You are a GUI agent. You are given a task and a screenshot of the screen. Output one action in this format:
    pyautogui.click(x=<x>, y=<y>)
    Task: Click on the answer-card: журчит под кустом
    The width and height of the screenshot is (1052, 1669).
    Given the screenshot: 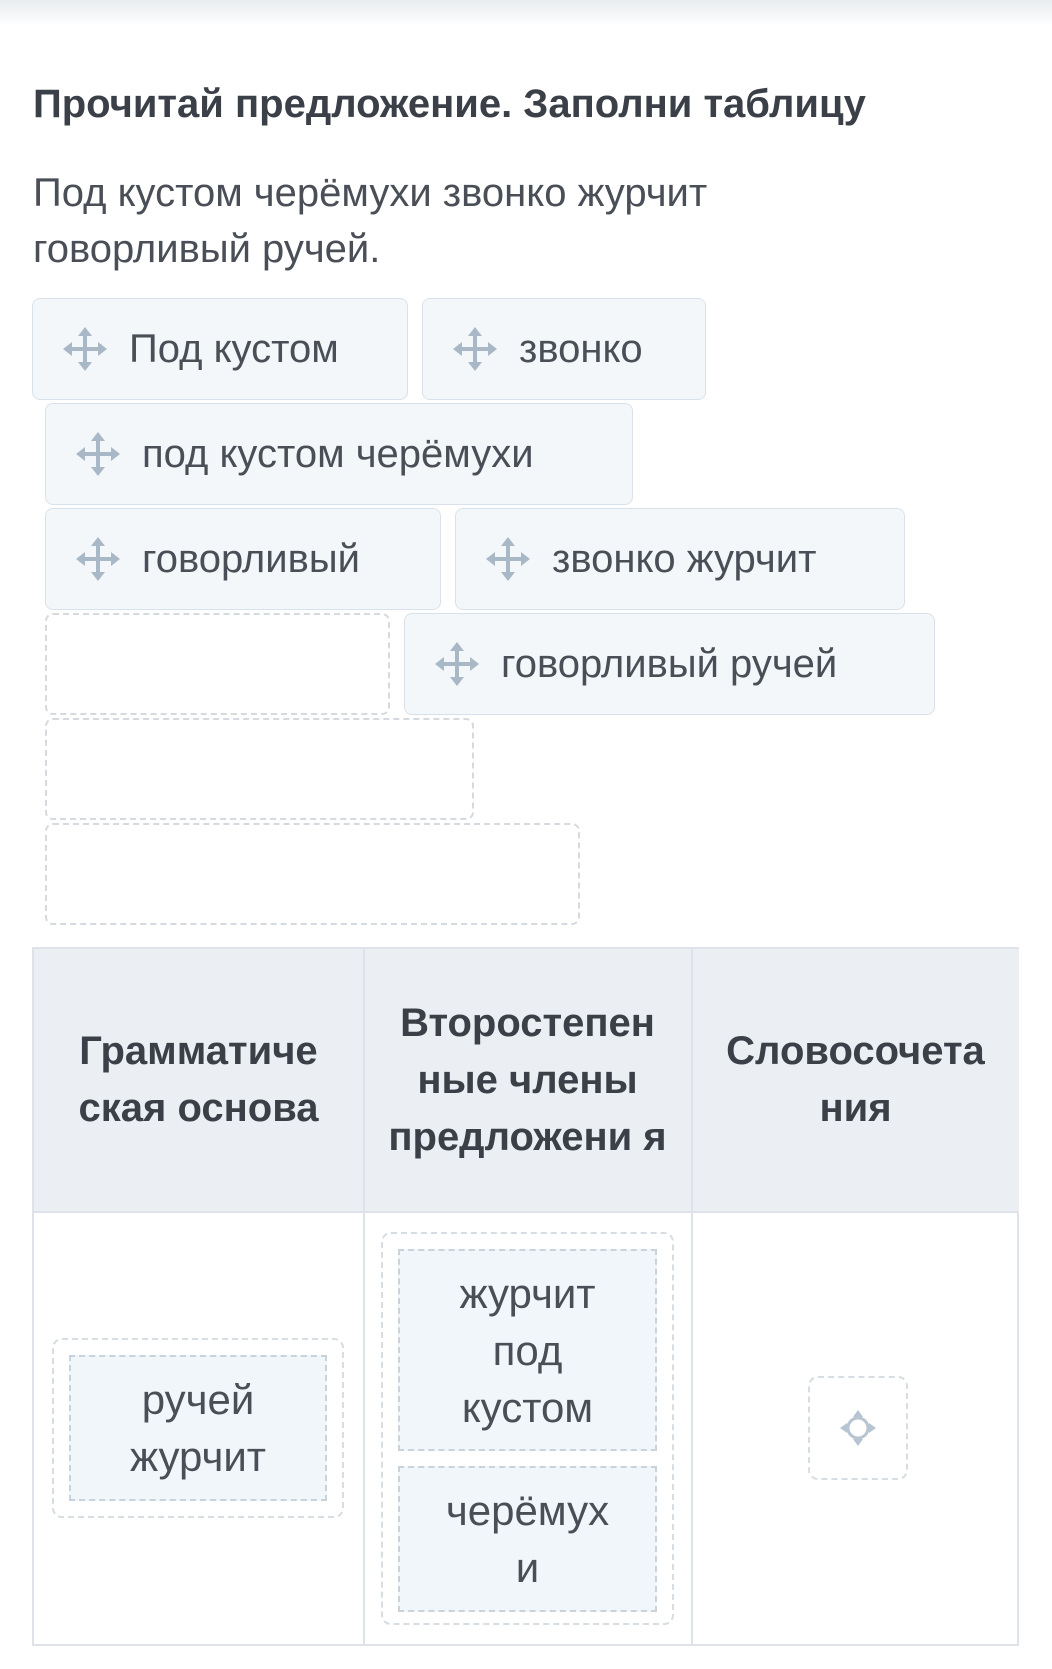 What is the action you would take?
    pyautogui.click(x=527, y=1350)
    